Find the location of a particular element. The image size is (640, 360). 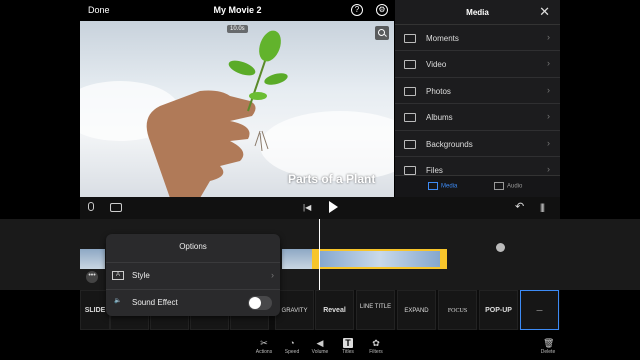

microphone-icon is located at coordinates (91, 206).